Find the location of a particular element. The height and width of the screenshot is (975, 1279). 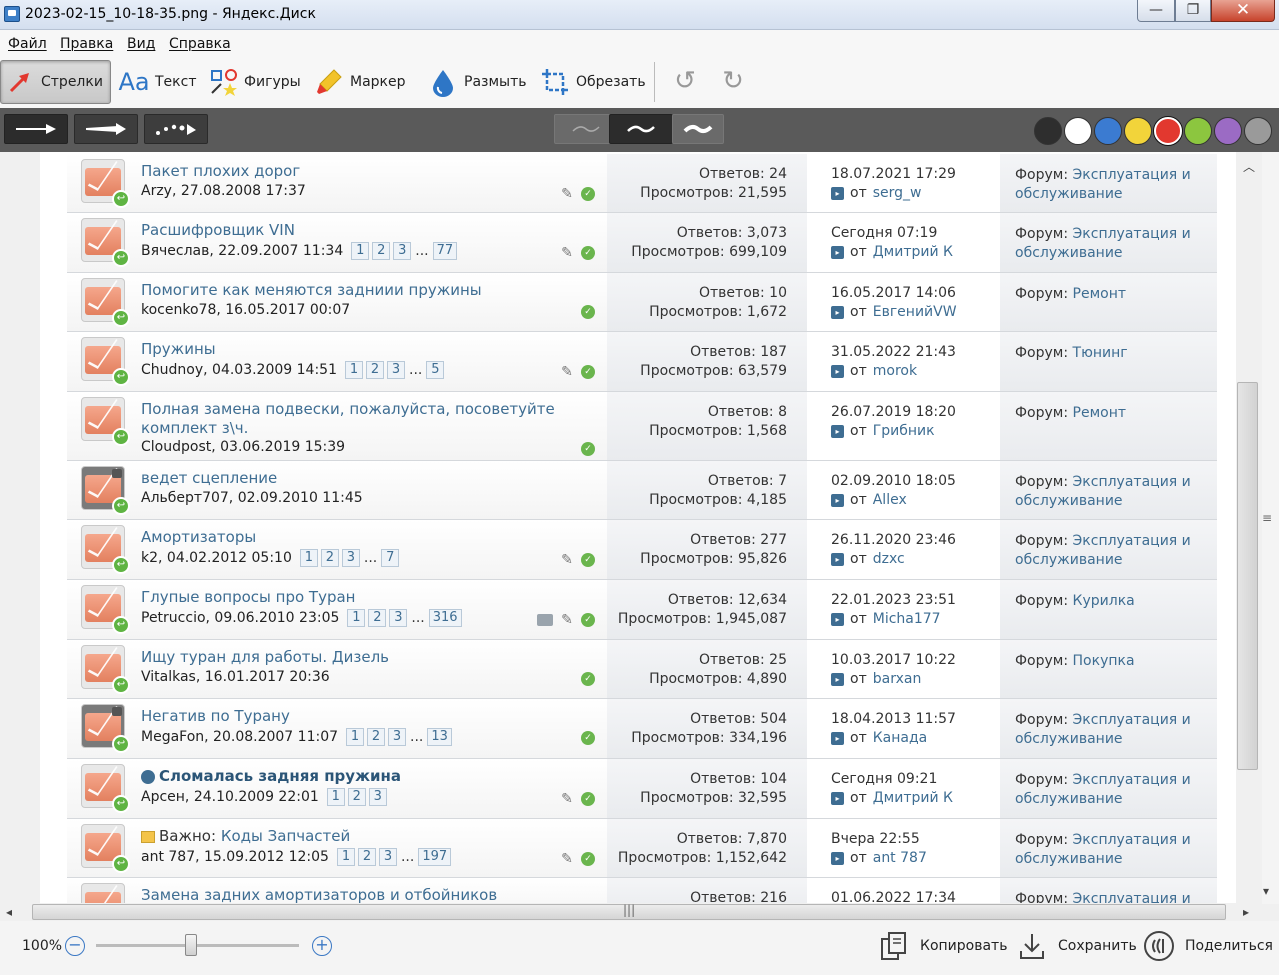

topic-author-date: Арсен, 24.10.2009 22:01 is located at coordinates (230, 797).